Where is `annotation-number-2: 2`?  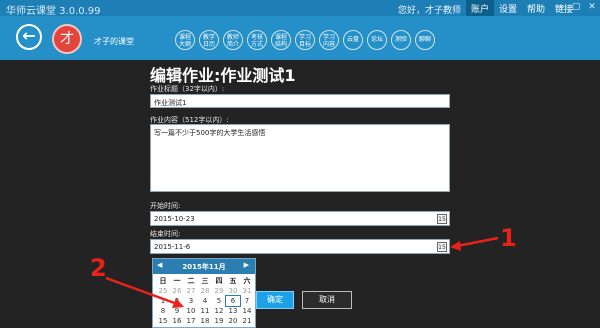 annotation-number-2: 2 is located at coordinates (98, 268).